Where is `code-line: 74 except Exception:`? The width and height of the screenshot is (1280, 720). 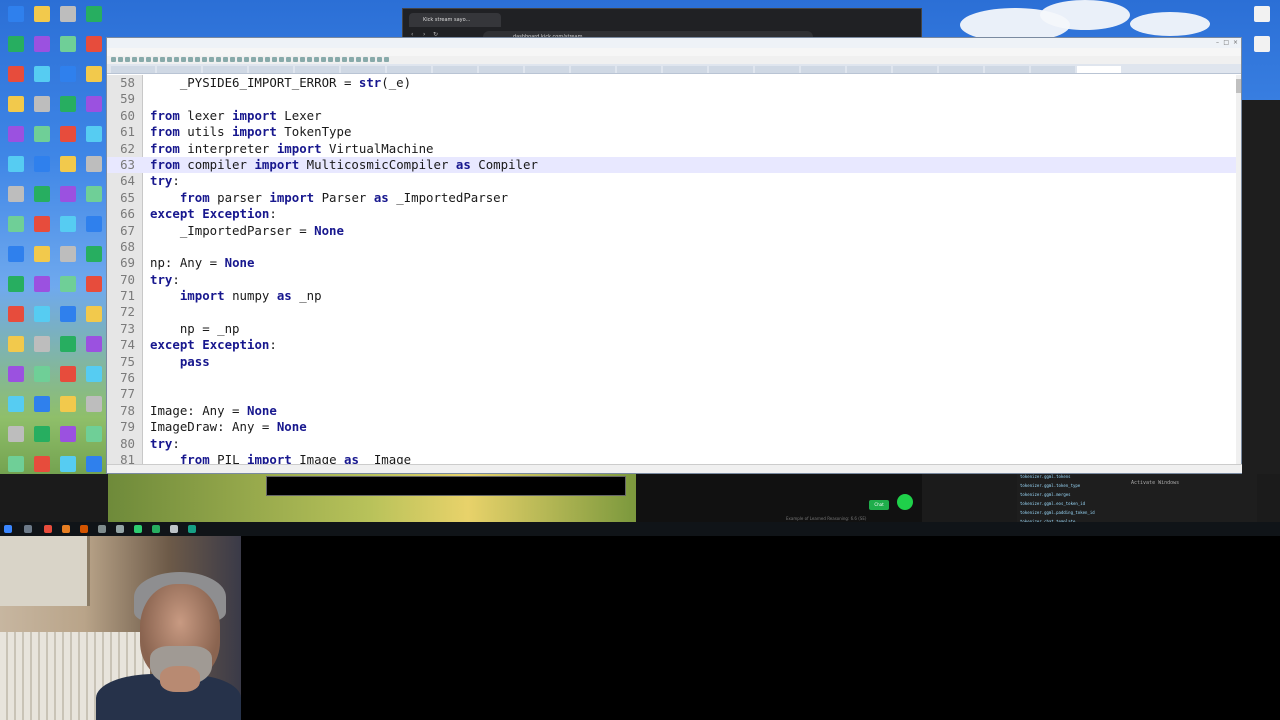
code-line: 74 except Exception: is located at coordinates (672, 345).